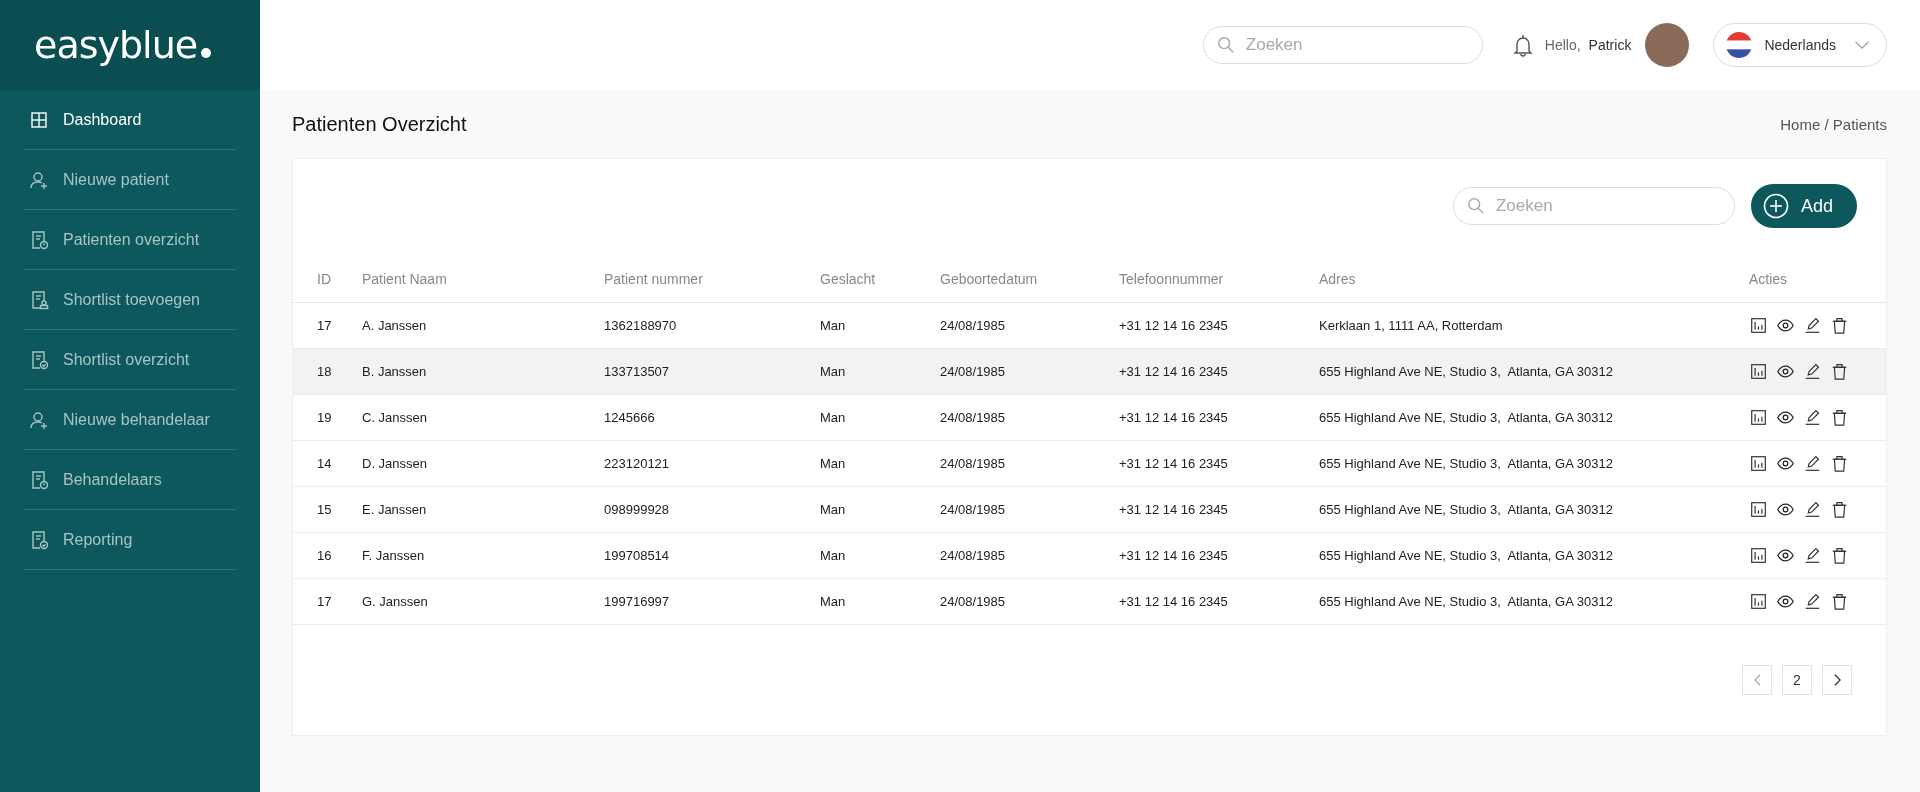 The image size is (1920, 792). What do you see at coordinates (1775, 206) in the screenshot?
I see `plus-circle-icon` at bounding box center [1775, 206].